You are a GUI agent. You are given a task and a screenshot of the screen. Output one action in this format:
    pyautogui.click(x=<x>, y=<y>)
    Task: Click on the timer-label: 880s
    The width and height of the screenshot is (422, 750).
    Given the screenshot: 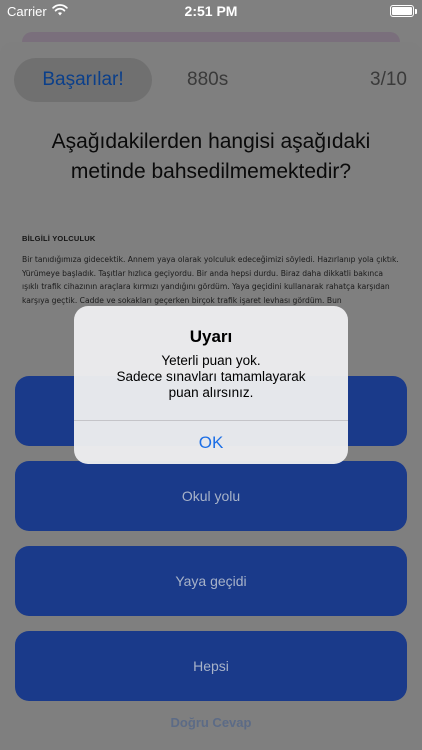 What is the action you would take?
    pyautogui.click(x=208, y=79)
    